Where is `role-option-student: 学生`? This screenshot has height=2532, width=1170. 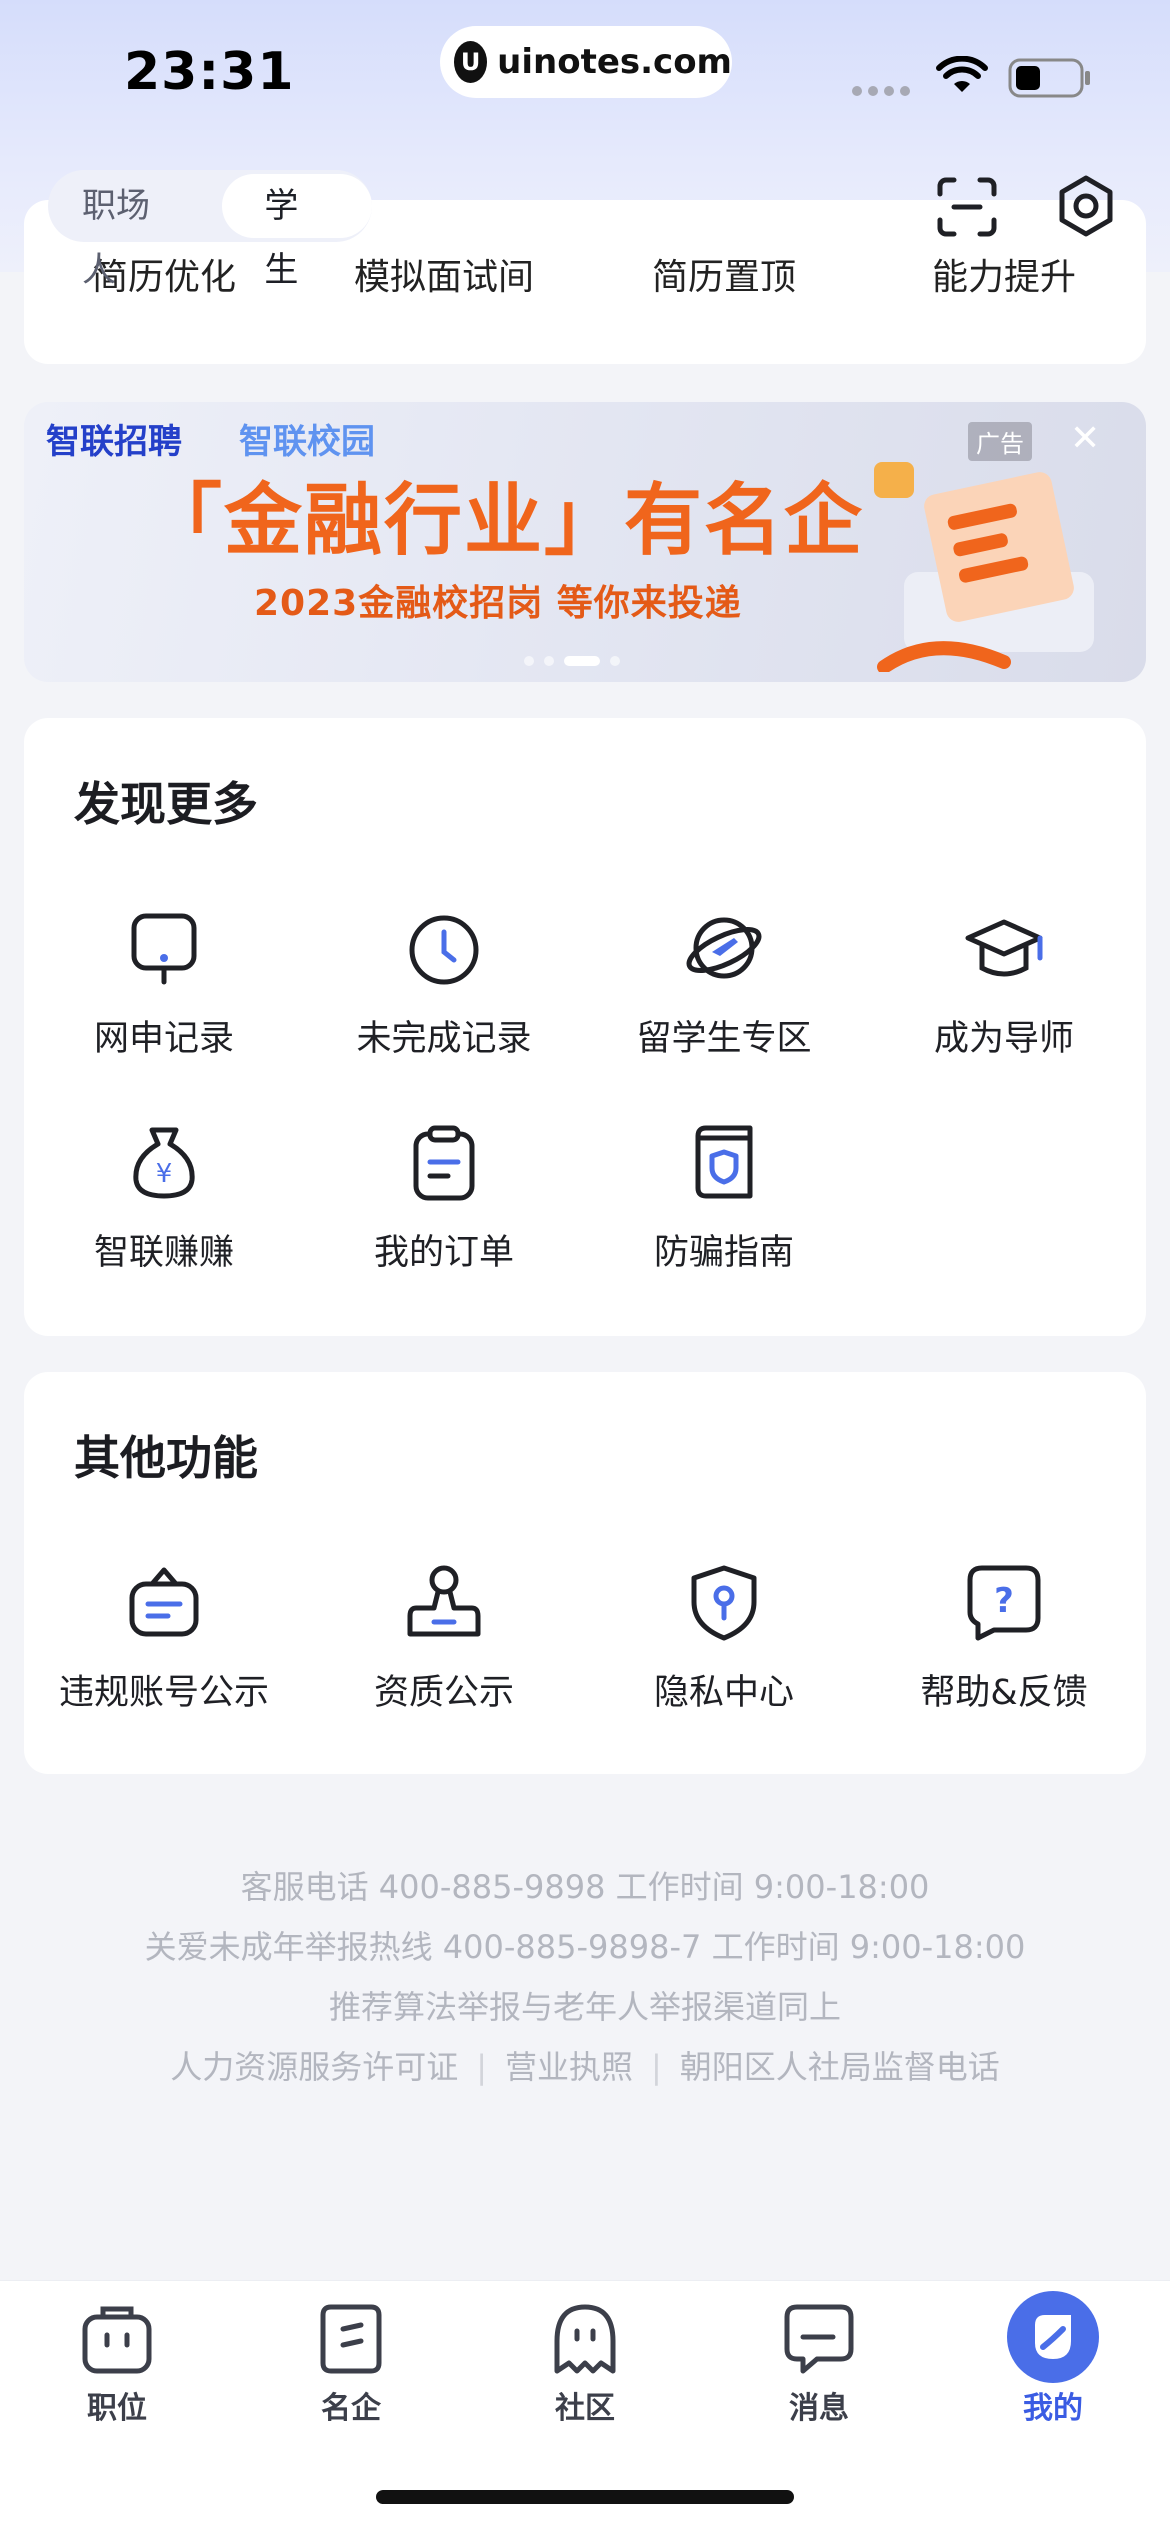
role-option-student: 学生 is located at coordinates (297, 232).